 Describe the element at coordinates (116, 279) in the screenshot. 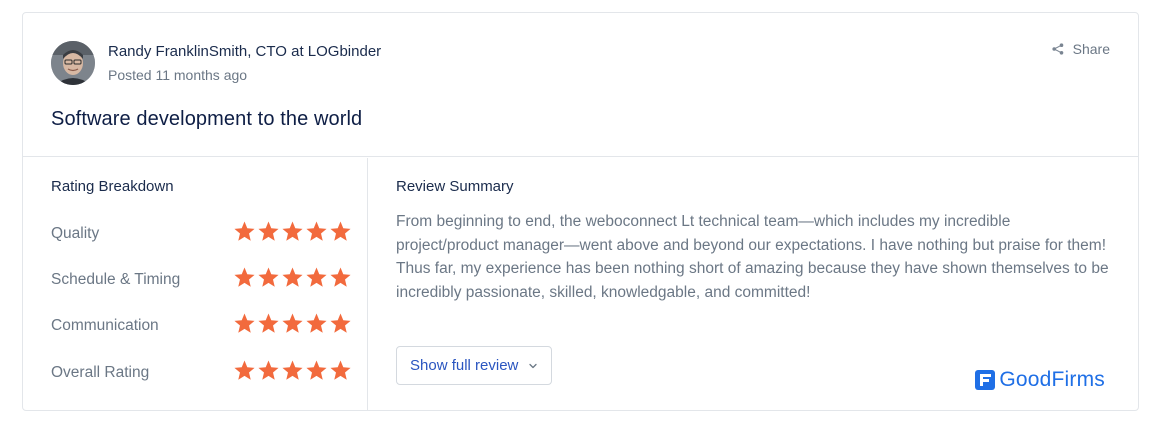

I see `rating-label: Schedule & Timing` at that location.